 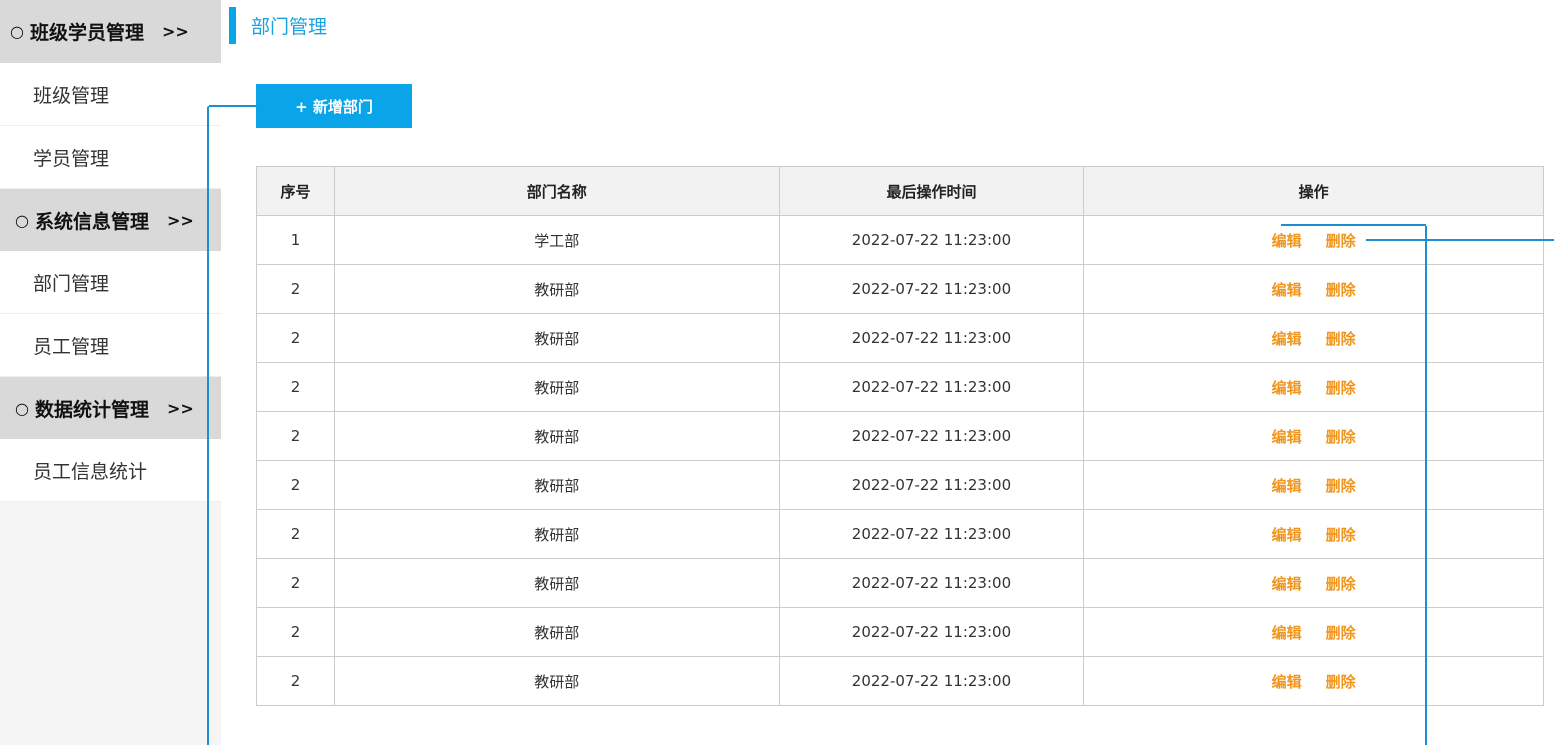 What do you see at coordinates (86, 33) in the screenshot?
I see `sidebar-group-label: 班级学员管理` at bounding box center [86, 33].